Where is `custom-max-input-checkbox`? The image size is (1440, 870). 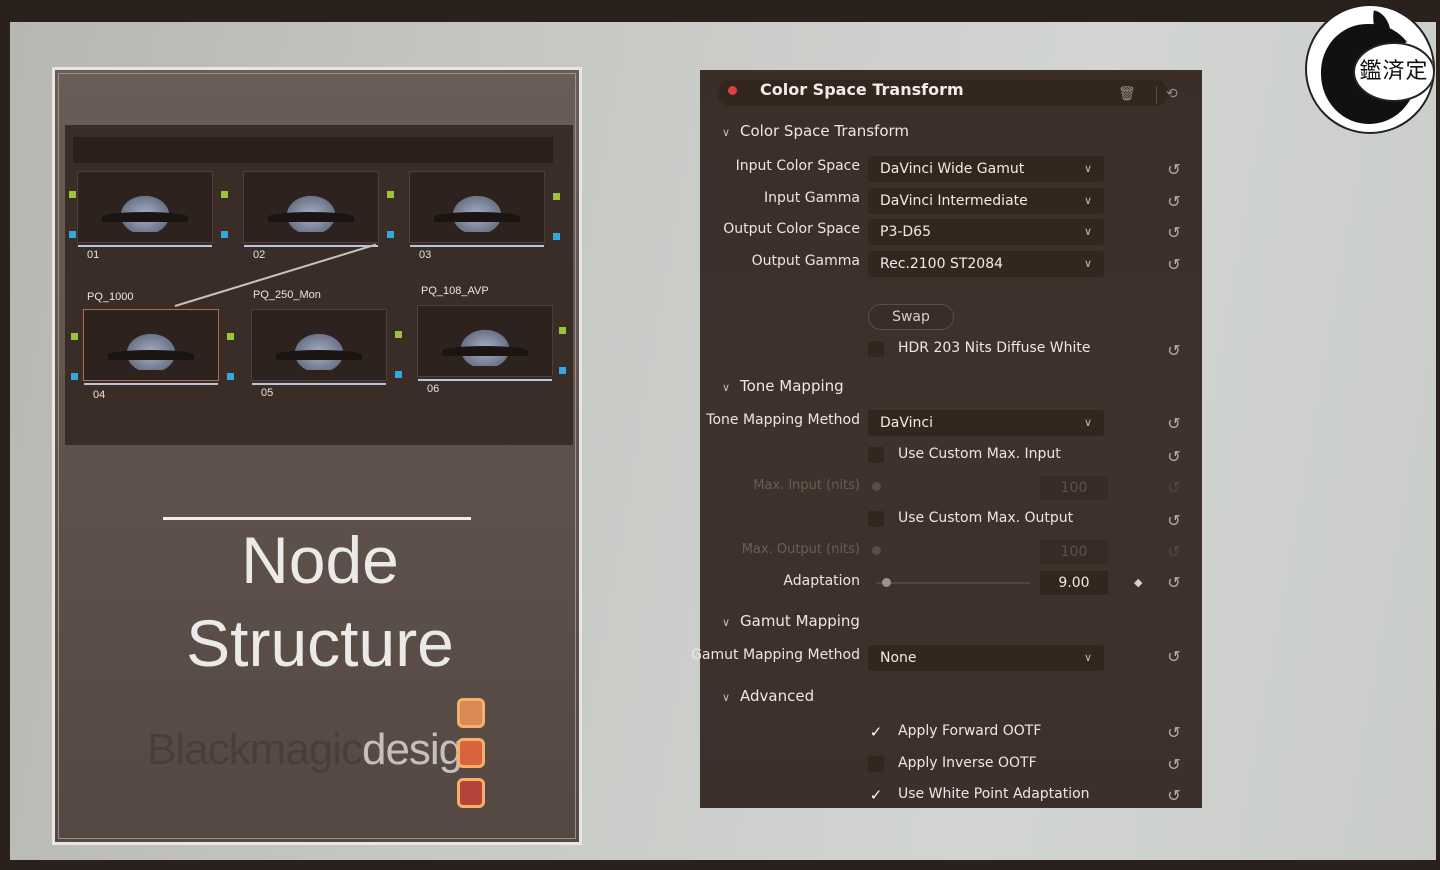 custom-max-input-checkbox is located at coordinates (876, 455).